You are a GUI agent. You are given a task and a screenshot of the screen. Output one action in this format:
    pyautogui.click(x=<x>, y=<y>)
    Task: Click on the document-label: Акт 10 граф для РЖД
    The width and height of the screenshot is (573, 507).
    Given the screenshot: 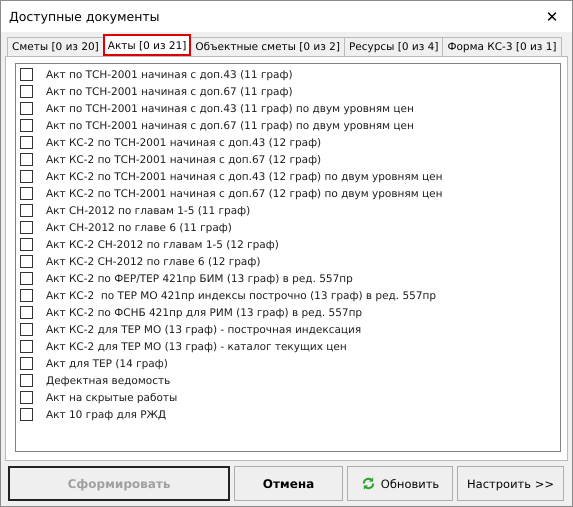 What is the action you would take?
    pyautogui.click(x=106, y=414)
    